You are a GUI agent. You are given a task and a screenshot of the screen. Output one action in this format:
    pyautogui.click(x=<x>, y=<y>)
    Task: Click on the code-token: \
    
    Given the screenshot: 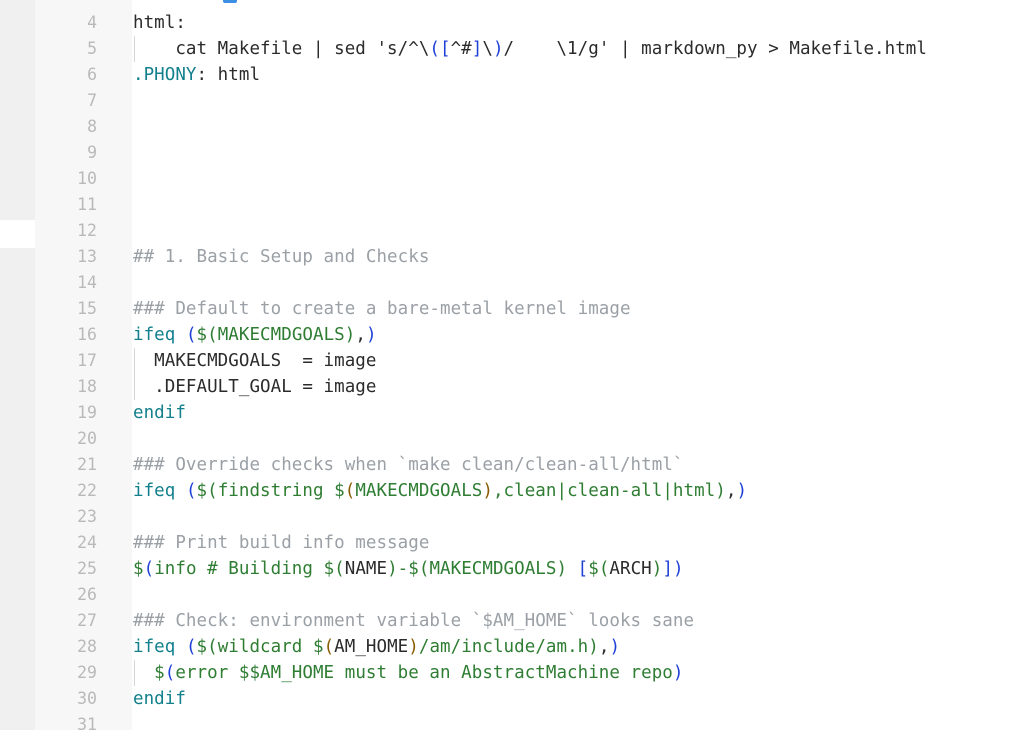 What is the action you would take?
    pyautogui.click(x=487, y=49)
    